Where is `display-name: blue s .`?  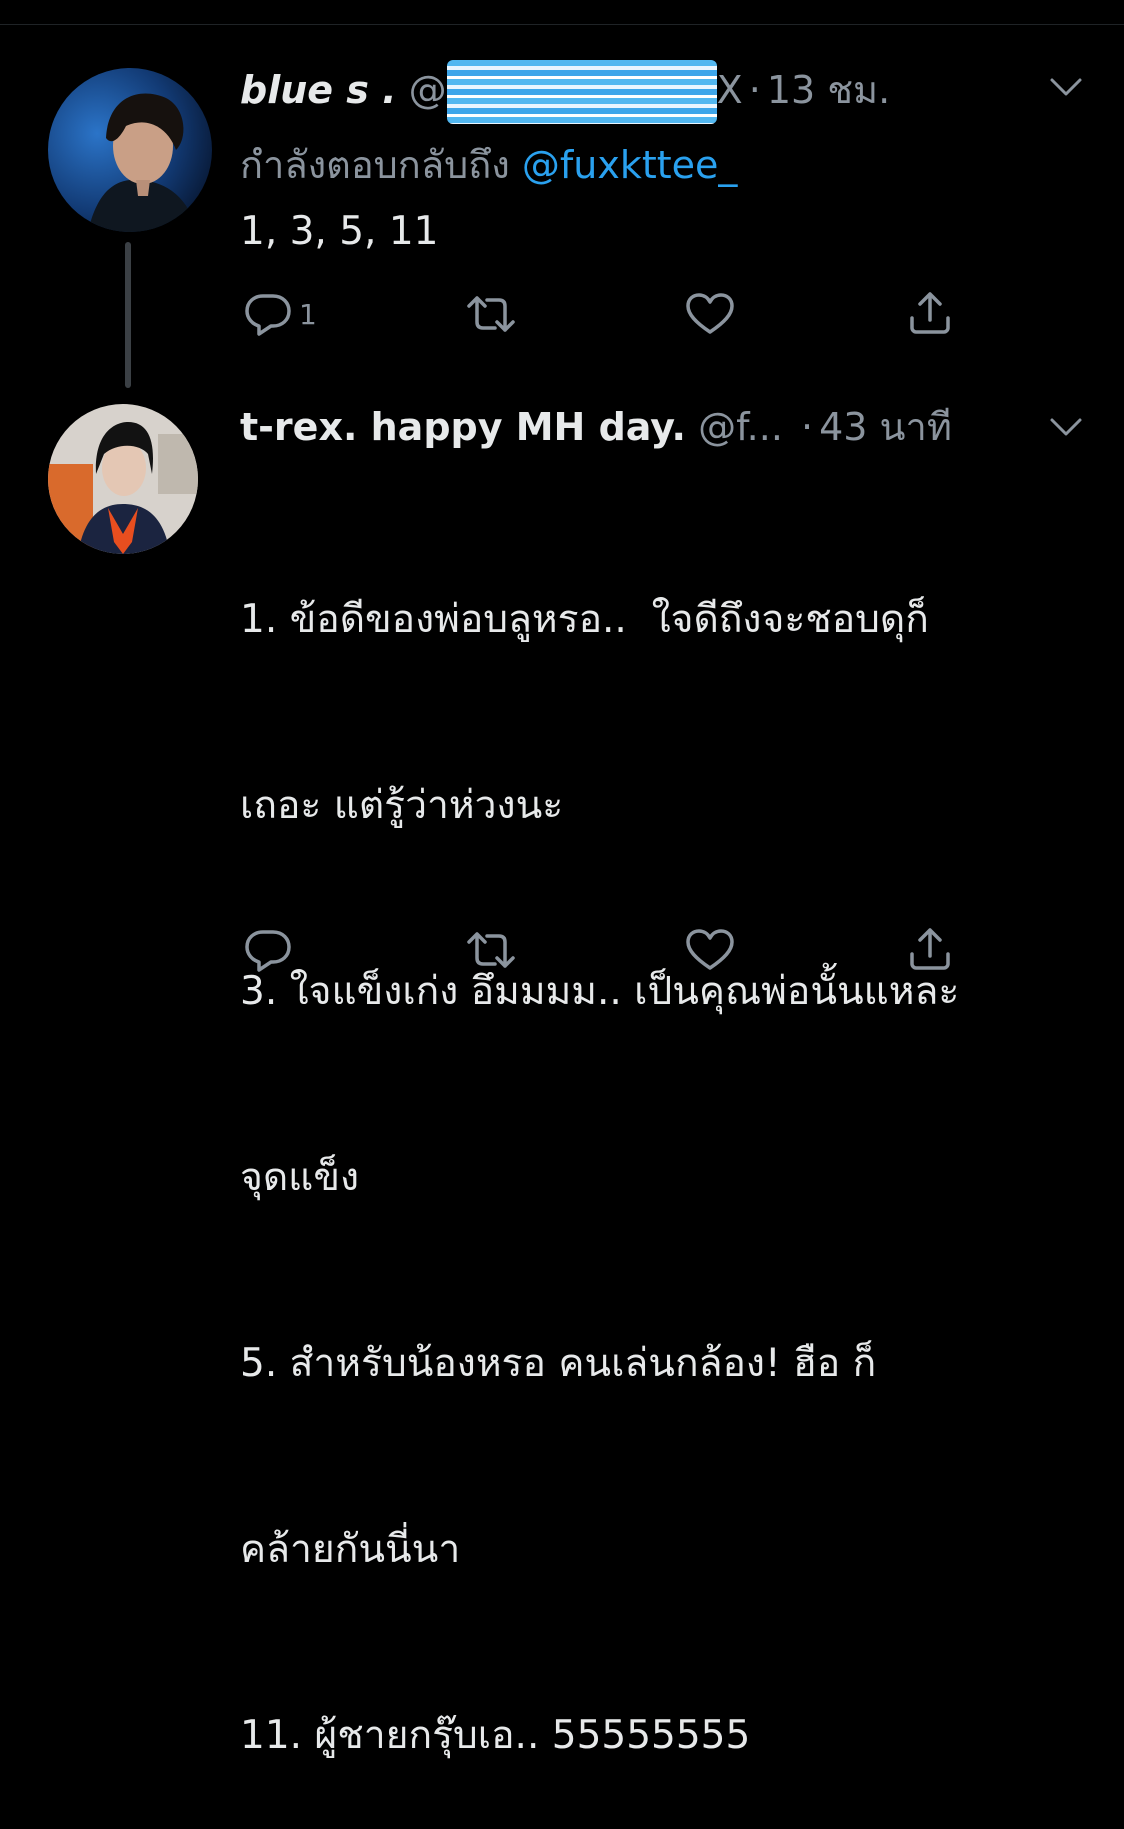 display-name: blue s . is located at coordinates (318, 90).